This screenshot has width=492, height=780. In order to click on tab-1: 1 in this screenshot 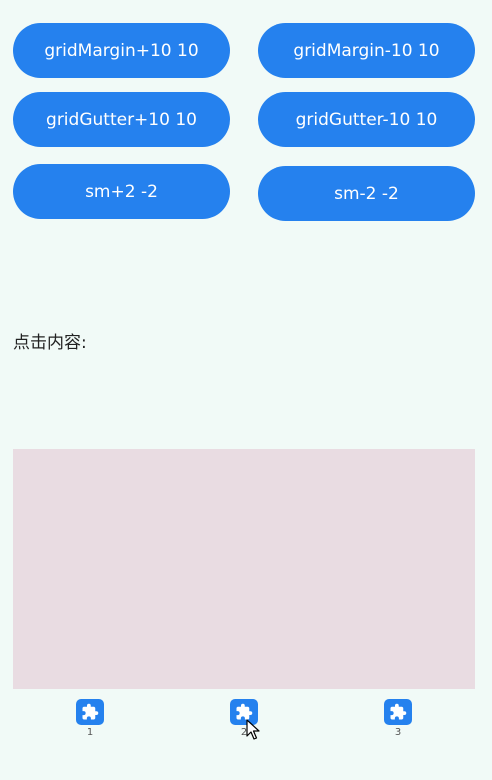, I will do `click(90, 720)`.